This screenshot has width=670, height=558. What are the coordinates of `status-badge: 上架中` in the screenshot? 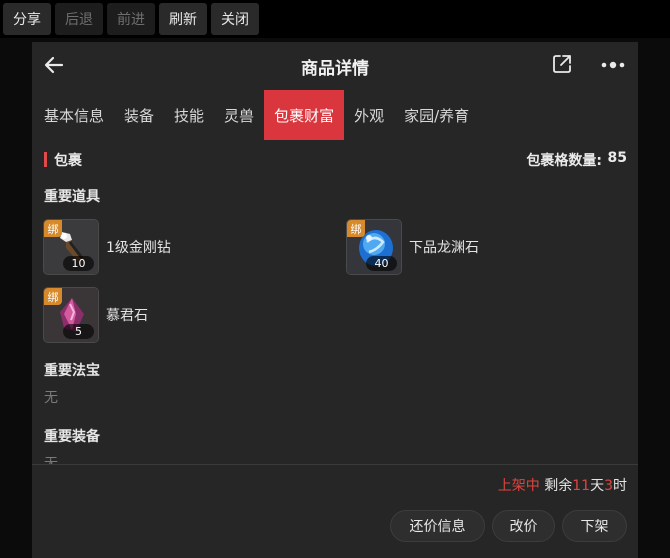 It's located at (518, 486).